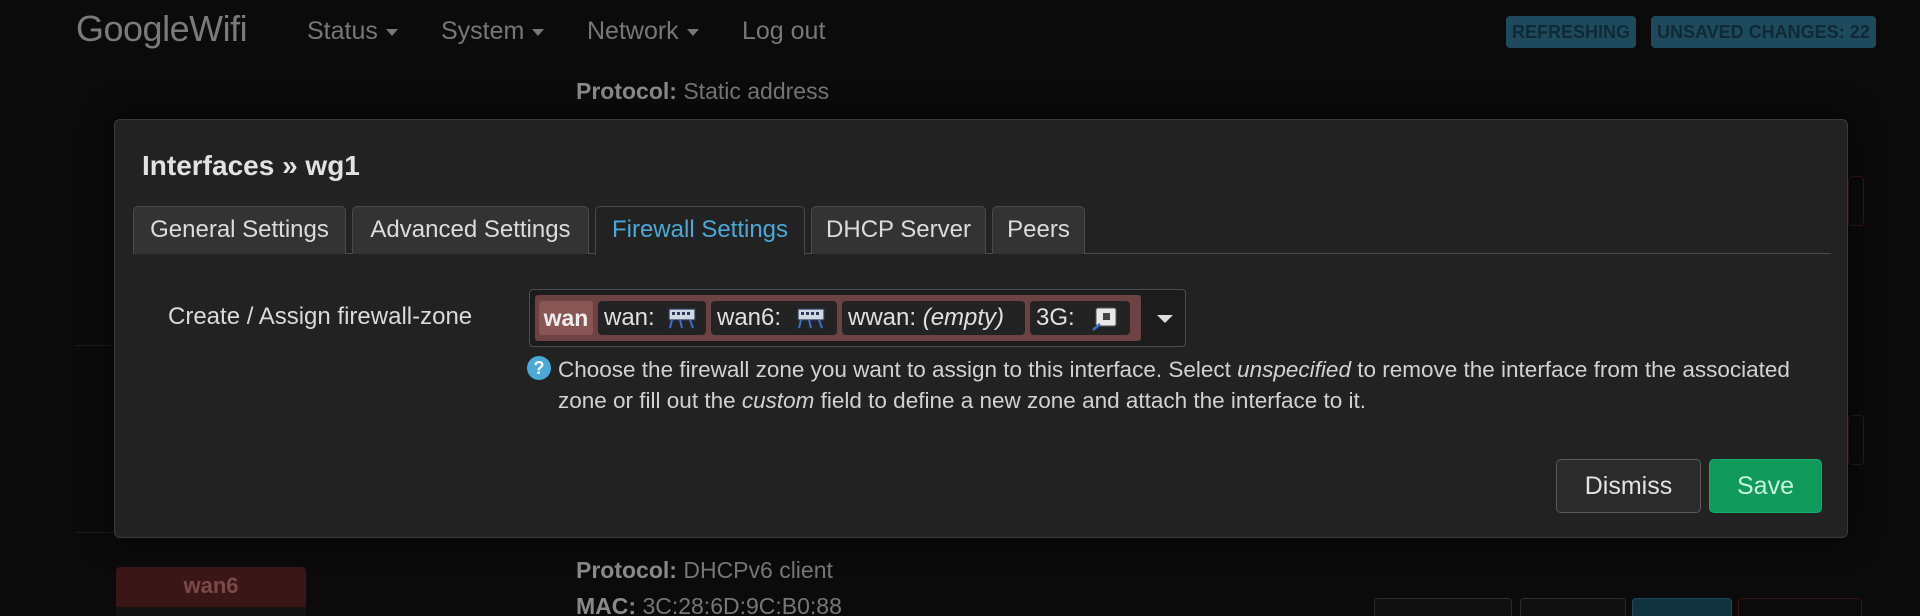 The width and height of the screenshot is (1920, 616). Describe the element at coordinates (211, 587) in the screenshot. I see `wan6-zone-badge: wan6` at that location.